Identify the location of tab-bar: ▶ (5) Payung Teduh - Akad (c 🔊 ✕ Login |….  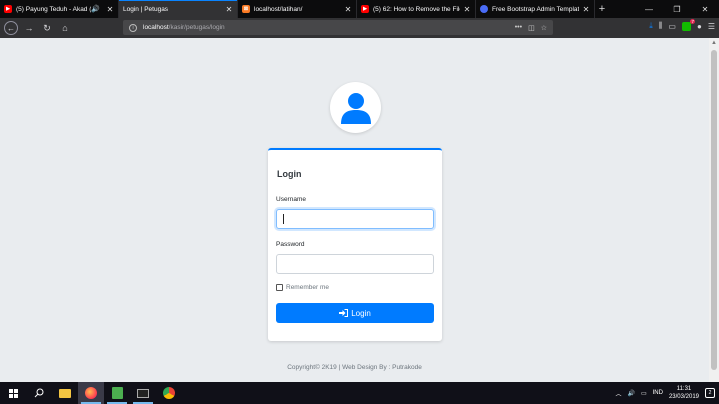
(359, 9).